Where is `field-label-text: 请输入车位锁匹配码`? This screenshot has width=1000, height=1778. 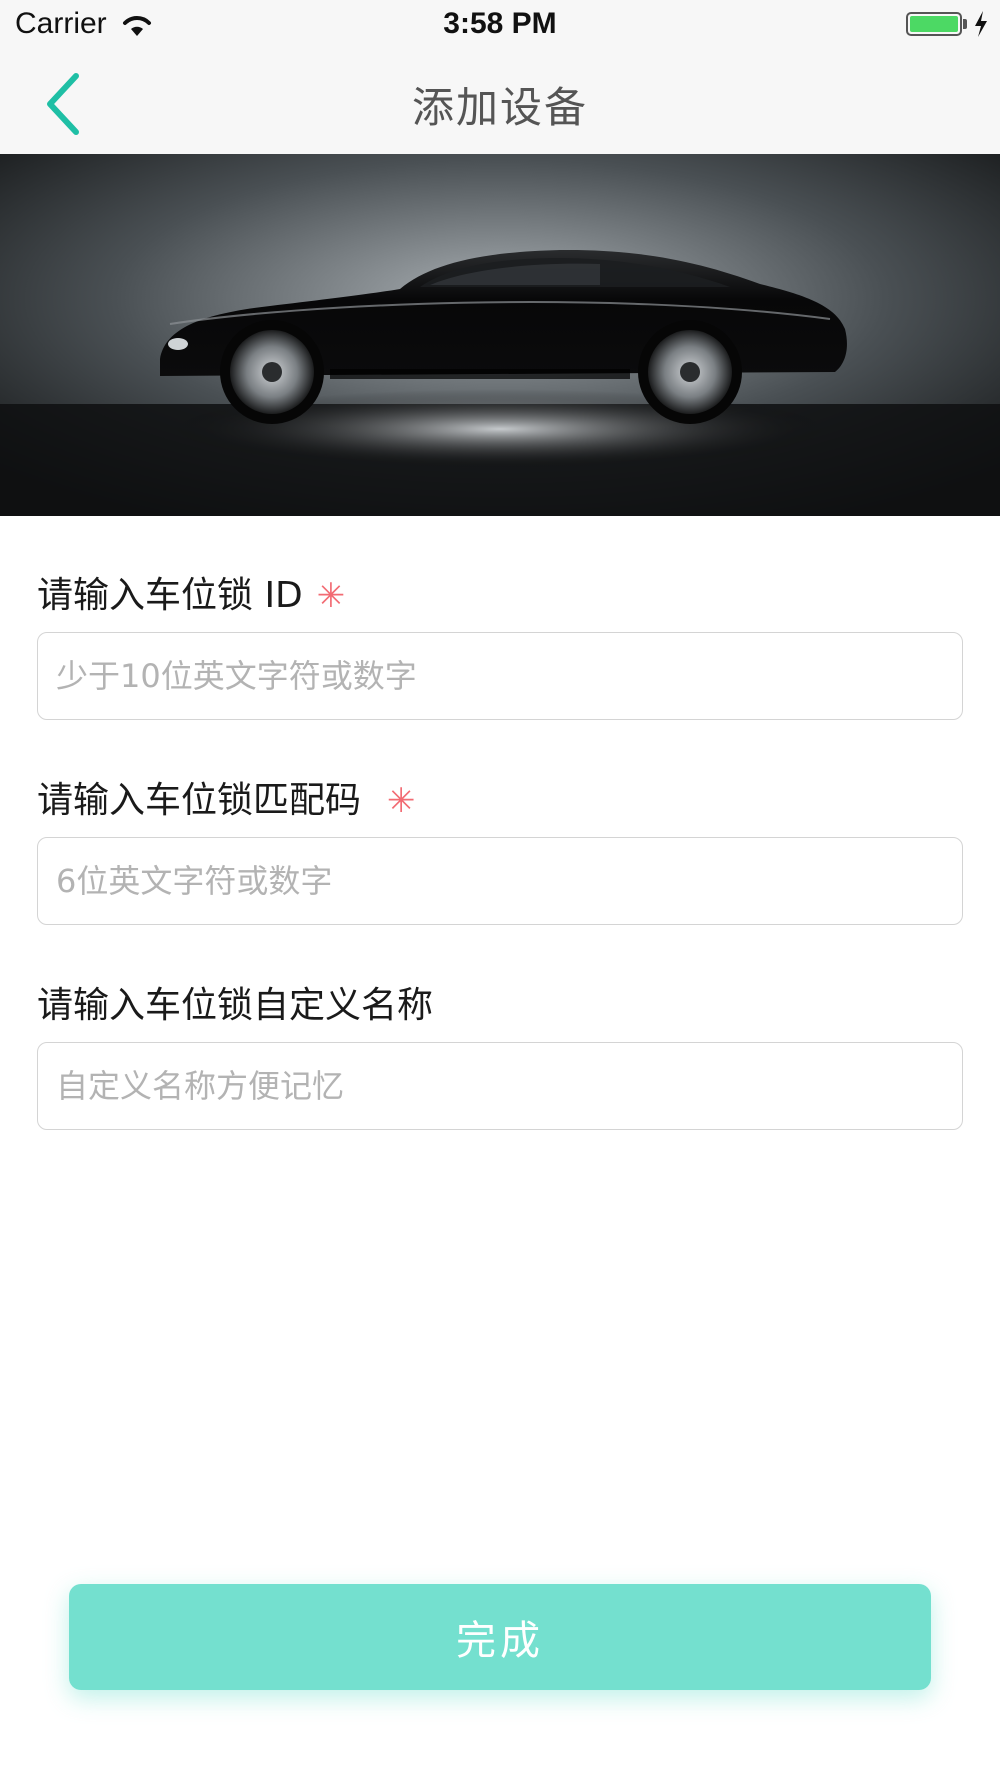
field-label-text: 请输入车位锁匹配码 is located at coordinates (199, 800).